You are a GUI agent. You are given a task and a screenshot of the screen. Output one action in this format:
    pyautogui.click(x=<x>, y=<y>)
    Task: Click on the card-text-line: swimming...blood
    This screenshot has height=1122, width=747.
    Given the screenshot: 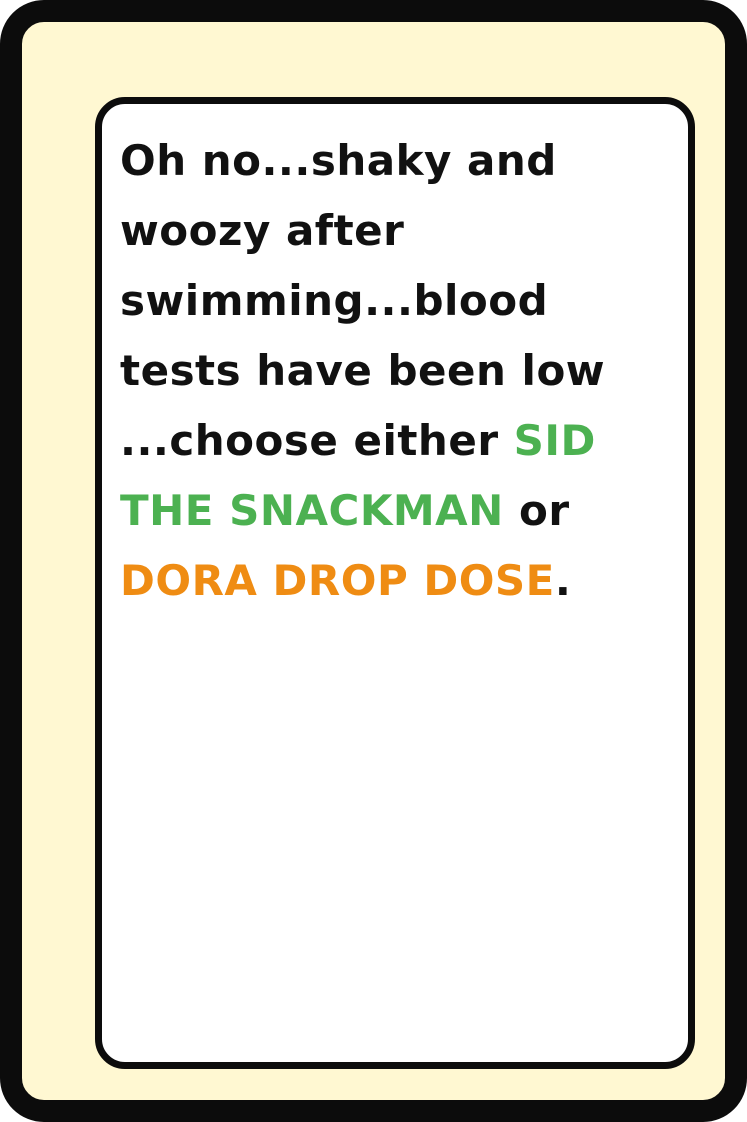 What is the action you would take?
    pyautogui.click(x=334, y=300)
    